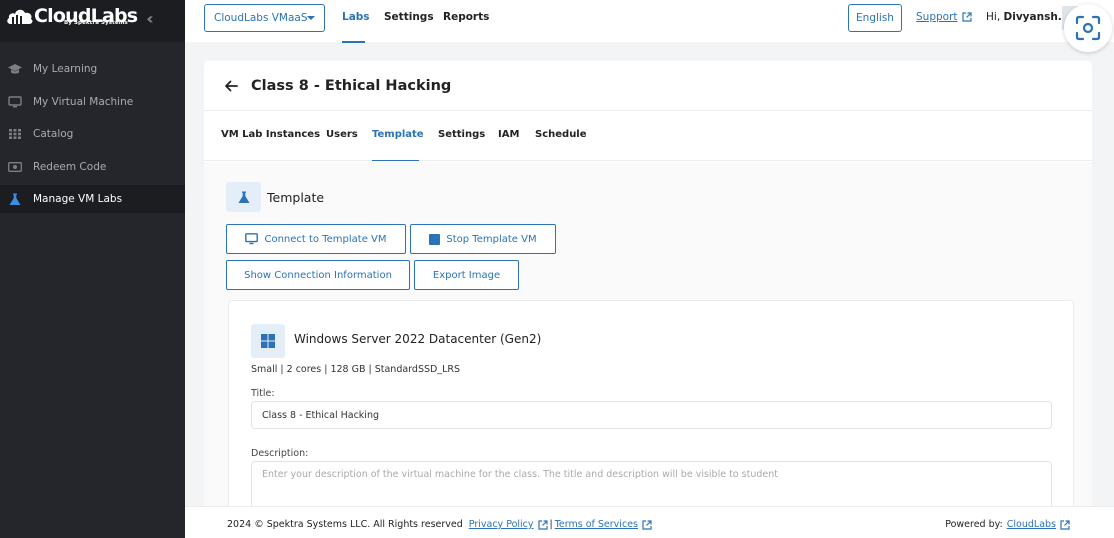 The height and width of the screenshot is (538, 1114). I want to click on tab-vm-lab-instances: VM Lab Instances, so click(270, 134).